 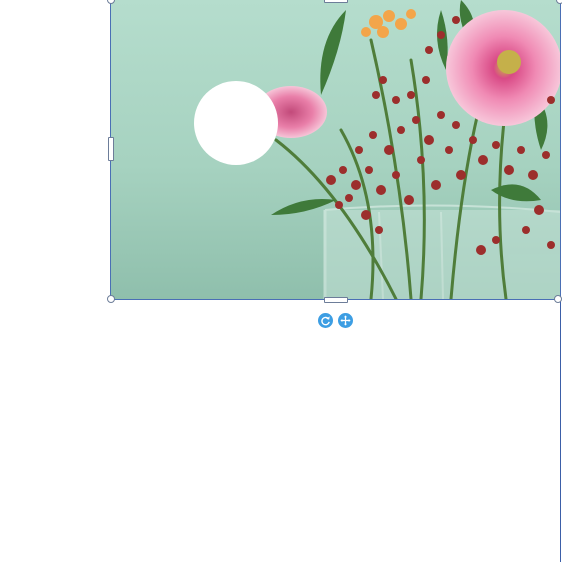 I want to click on resize-handle-bottom, so click(x=336, y=300).